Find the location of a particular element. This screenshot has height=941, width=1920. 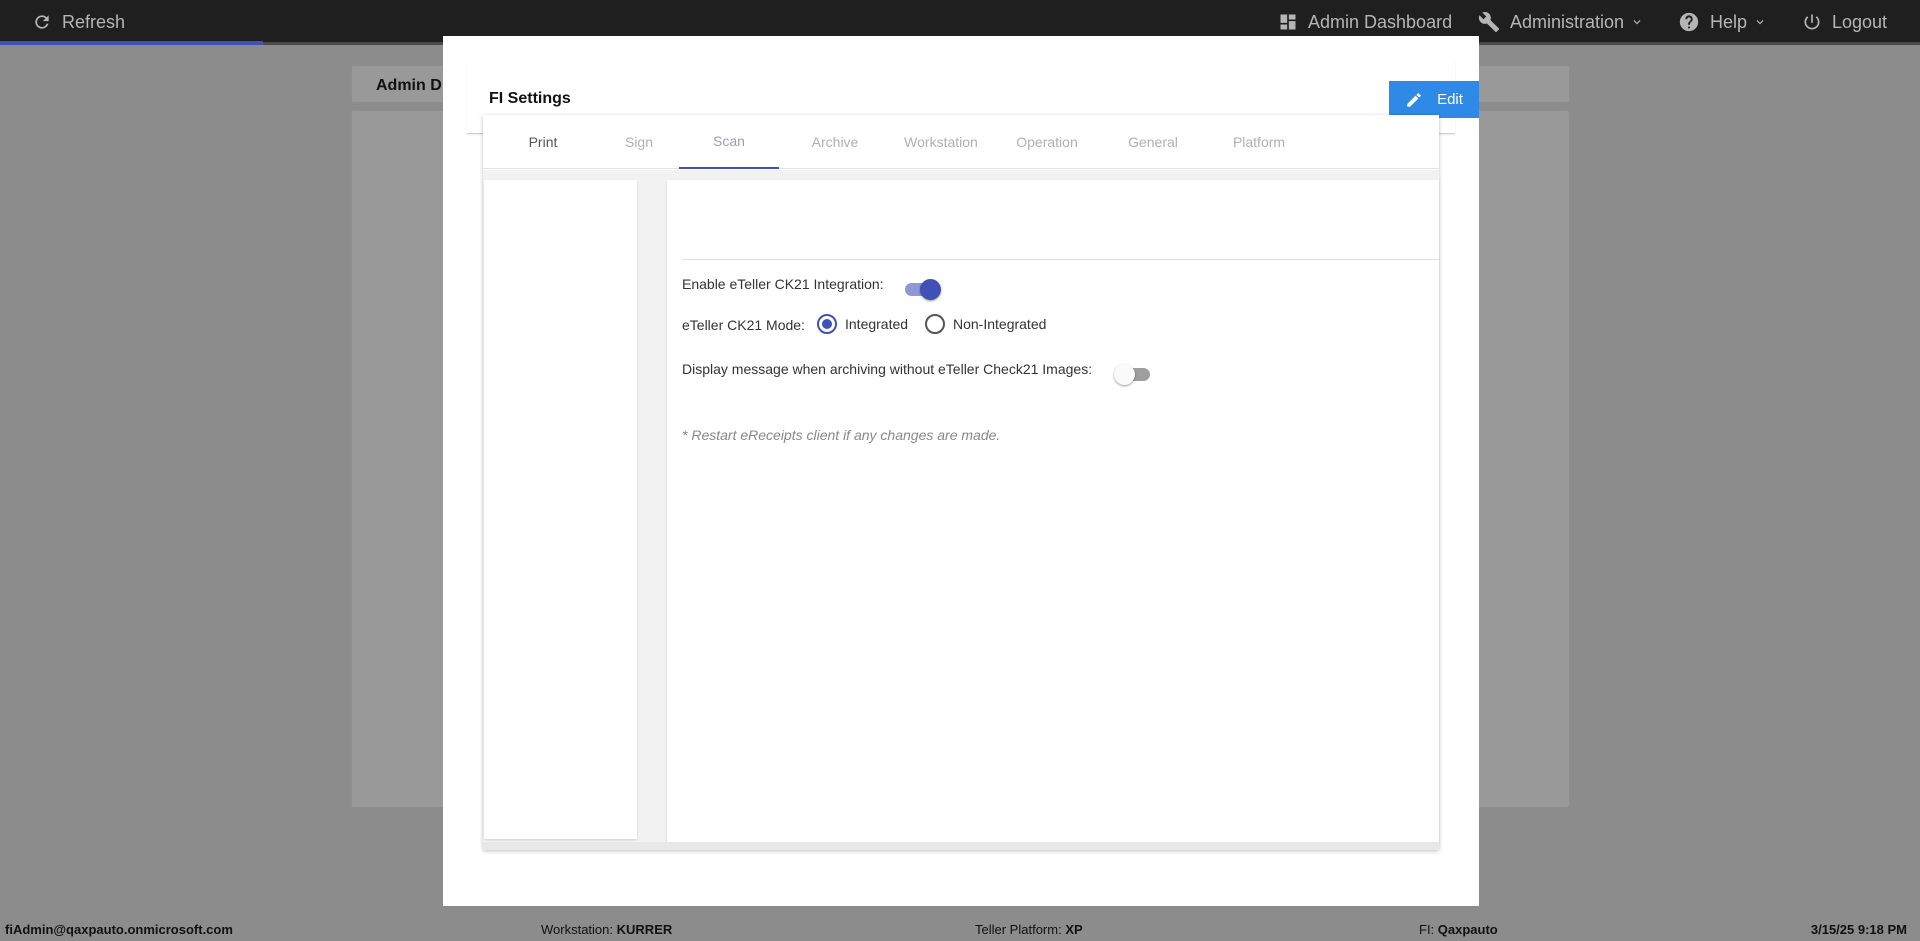

fi-value: Qaxpauto is located at coordinates (1467, 929).